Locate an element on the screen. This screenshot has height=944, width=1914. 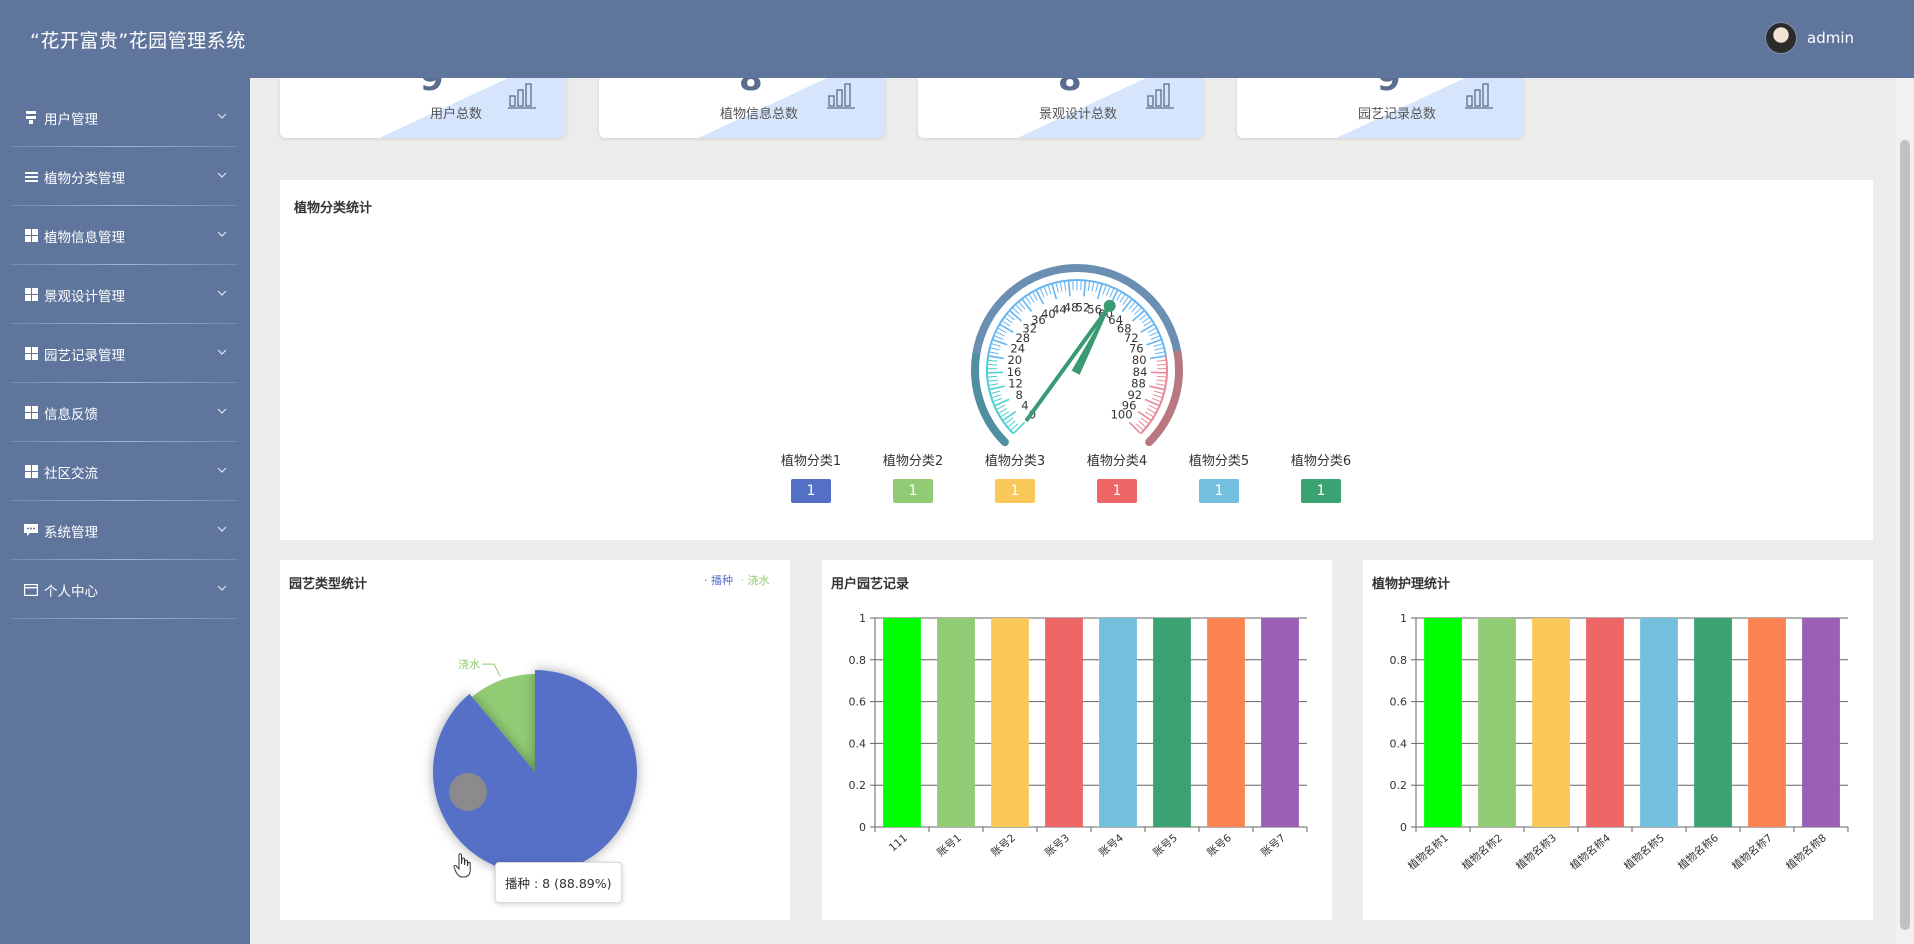
sidebar-item-label: 景观设计管理 is located at coordinates (84, 296).